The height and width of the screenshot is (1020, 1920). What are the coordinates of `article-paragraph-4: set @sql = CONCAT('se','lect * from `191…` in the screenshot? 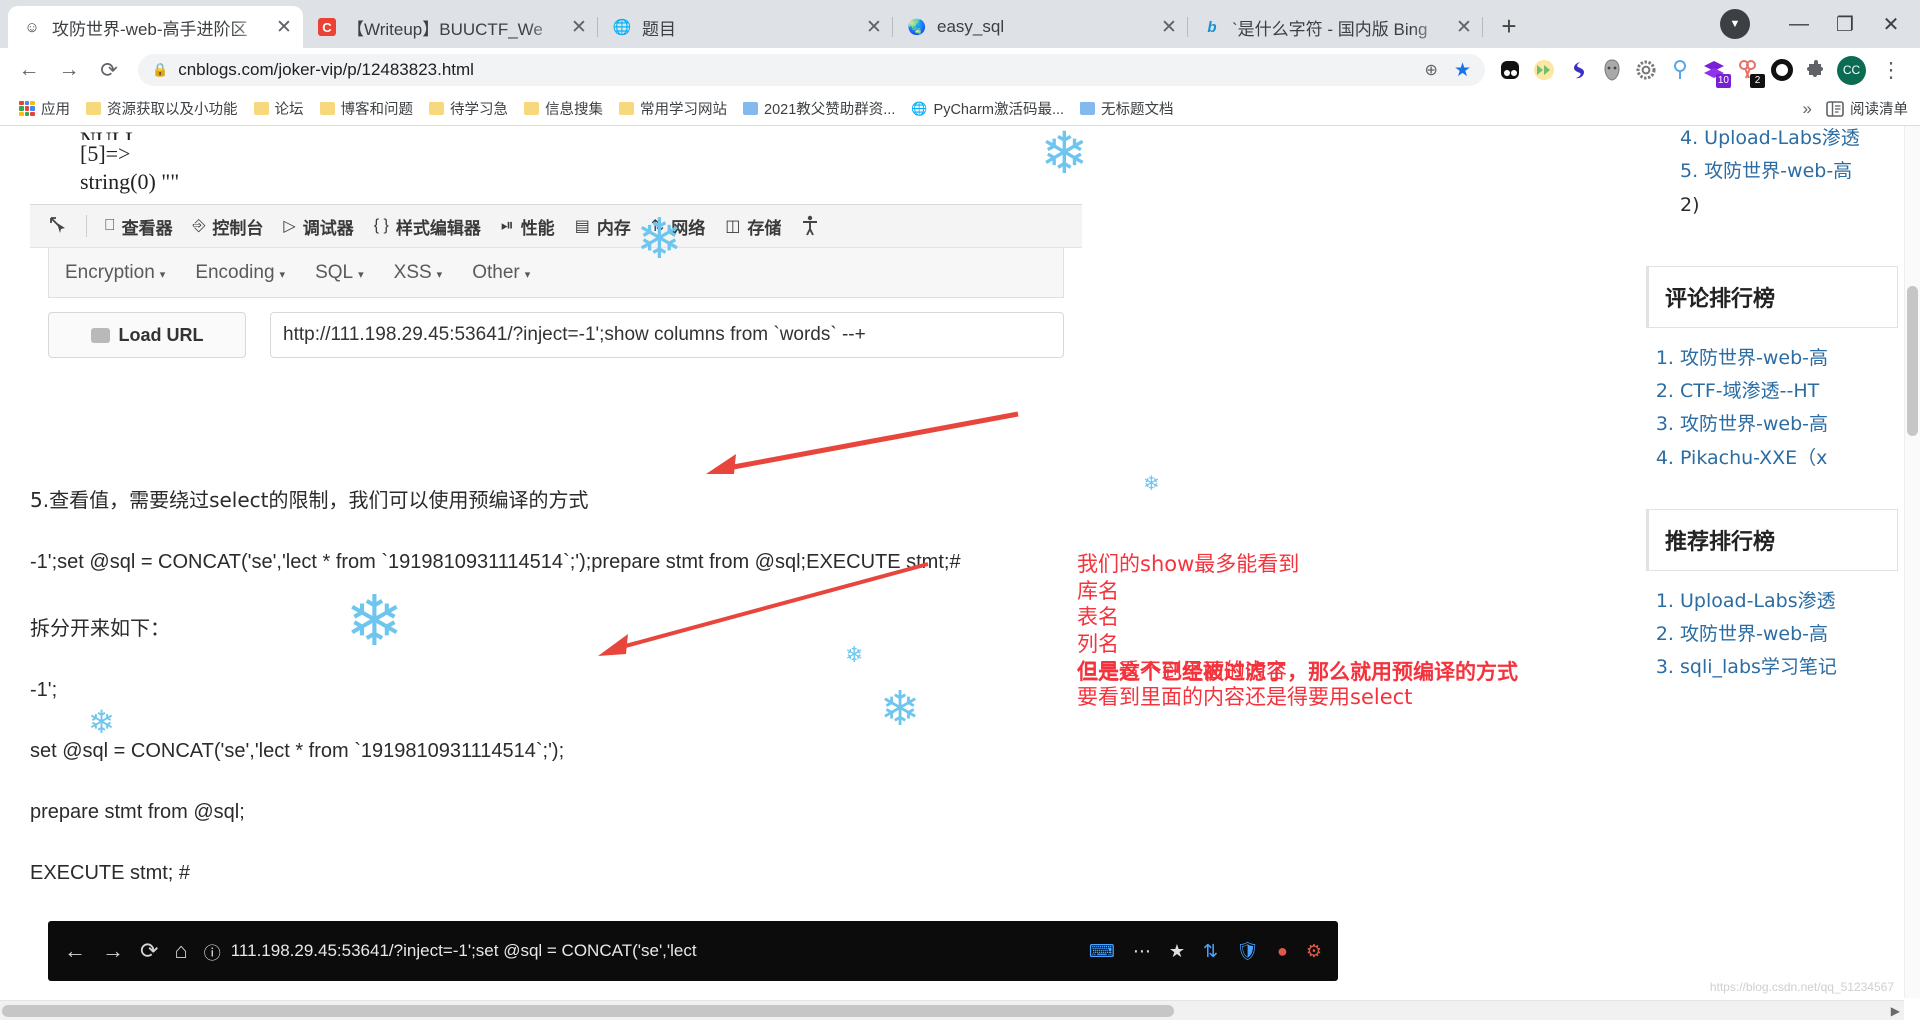 It's located at (297, 751).